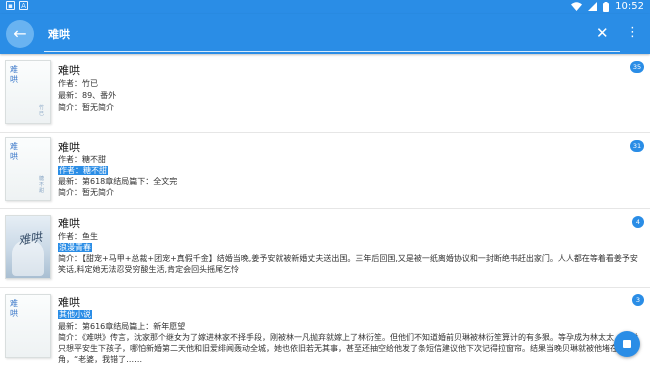 The image size is (650, 365). What do you see at coordinates (82, 159) in the screenshot?
I see `book-author: 作者：糖不甜` at bounding box center [82, 159].